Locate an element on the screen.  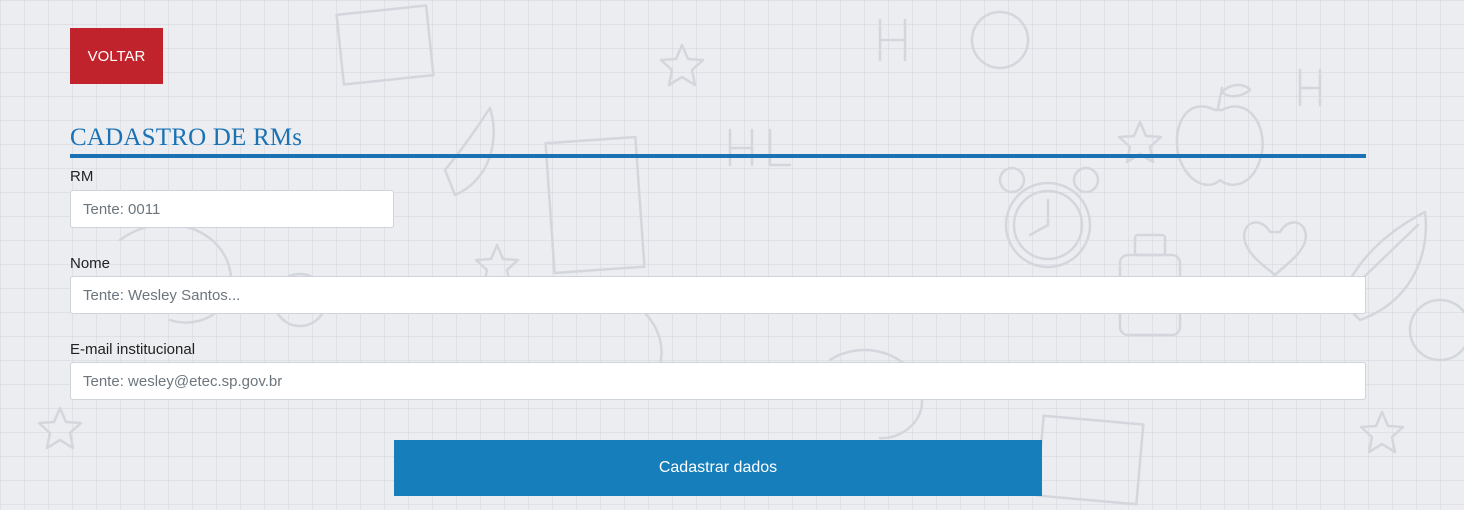
back-button: VOLTAR is located at coordinates (116, 56).